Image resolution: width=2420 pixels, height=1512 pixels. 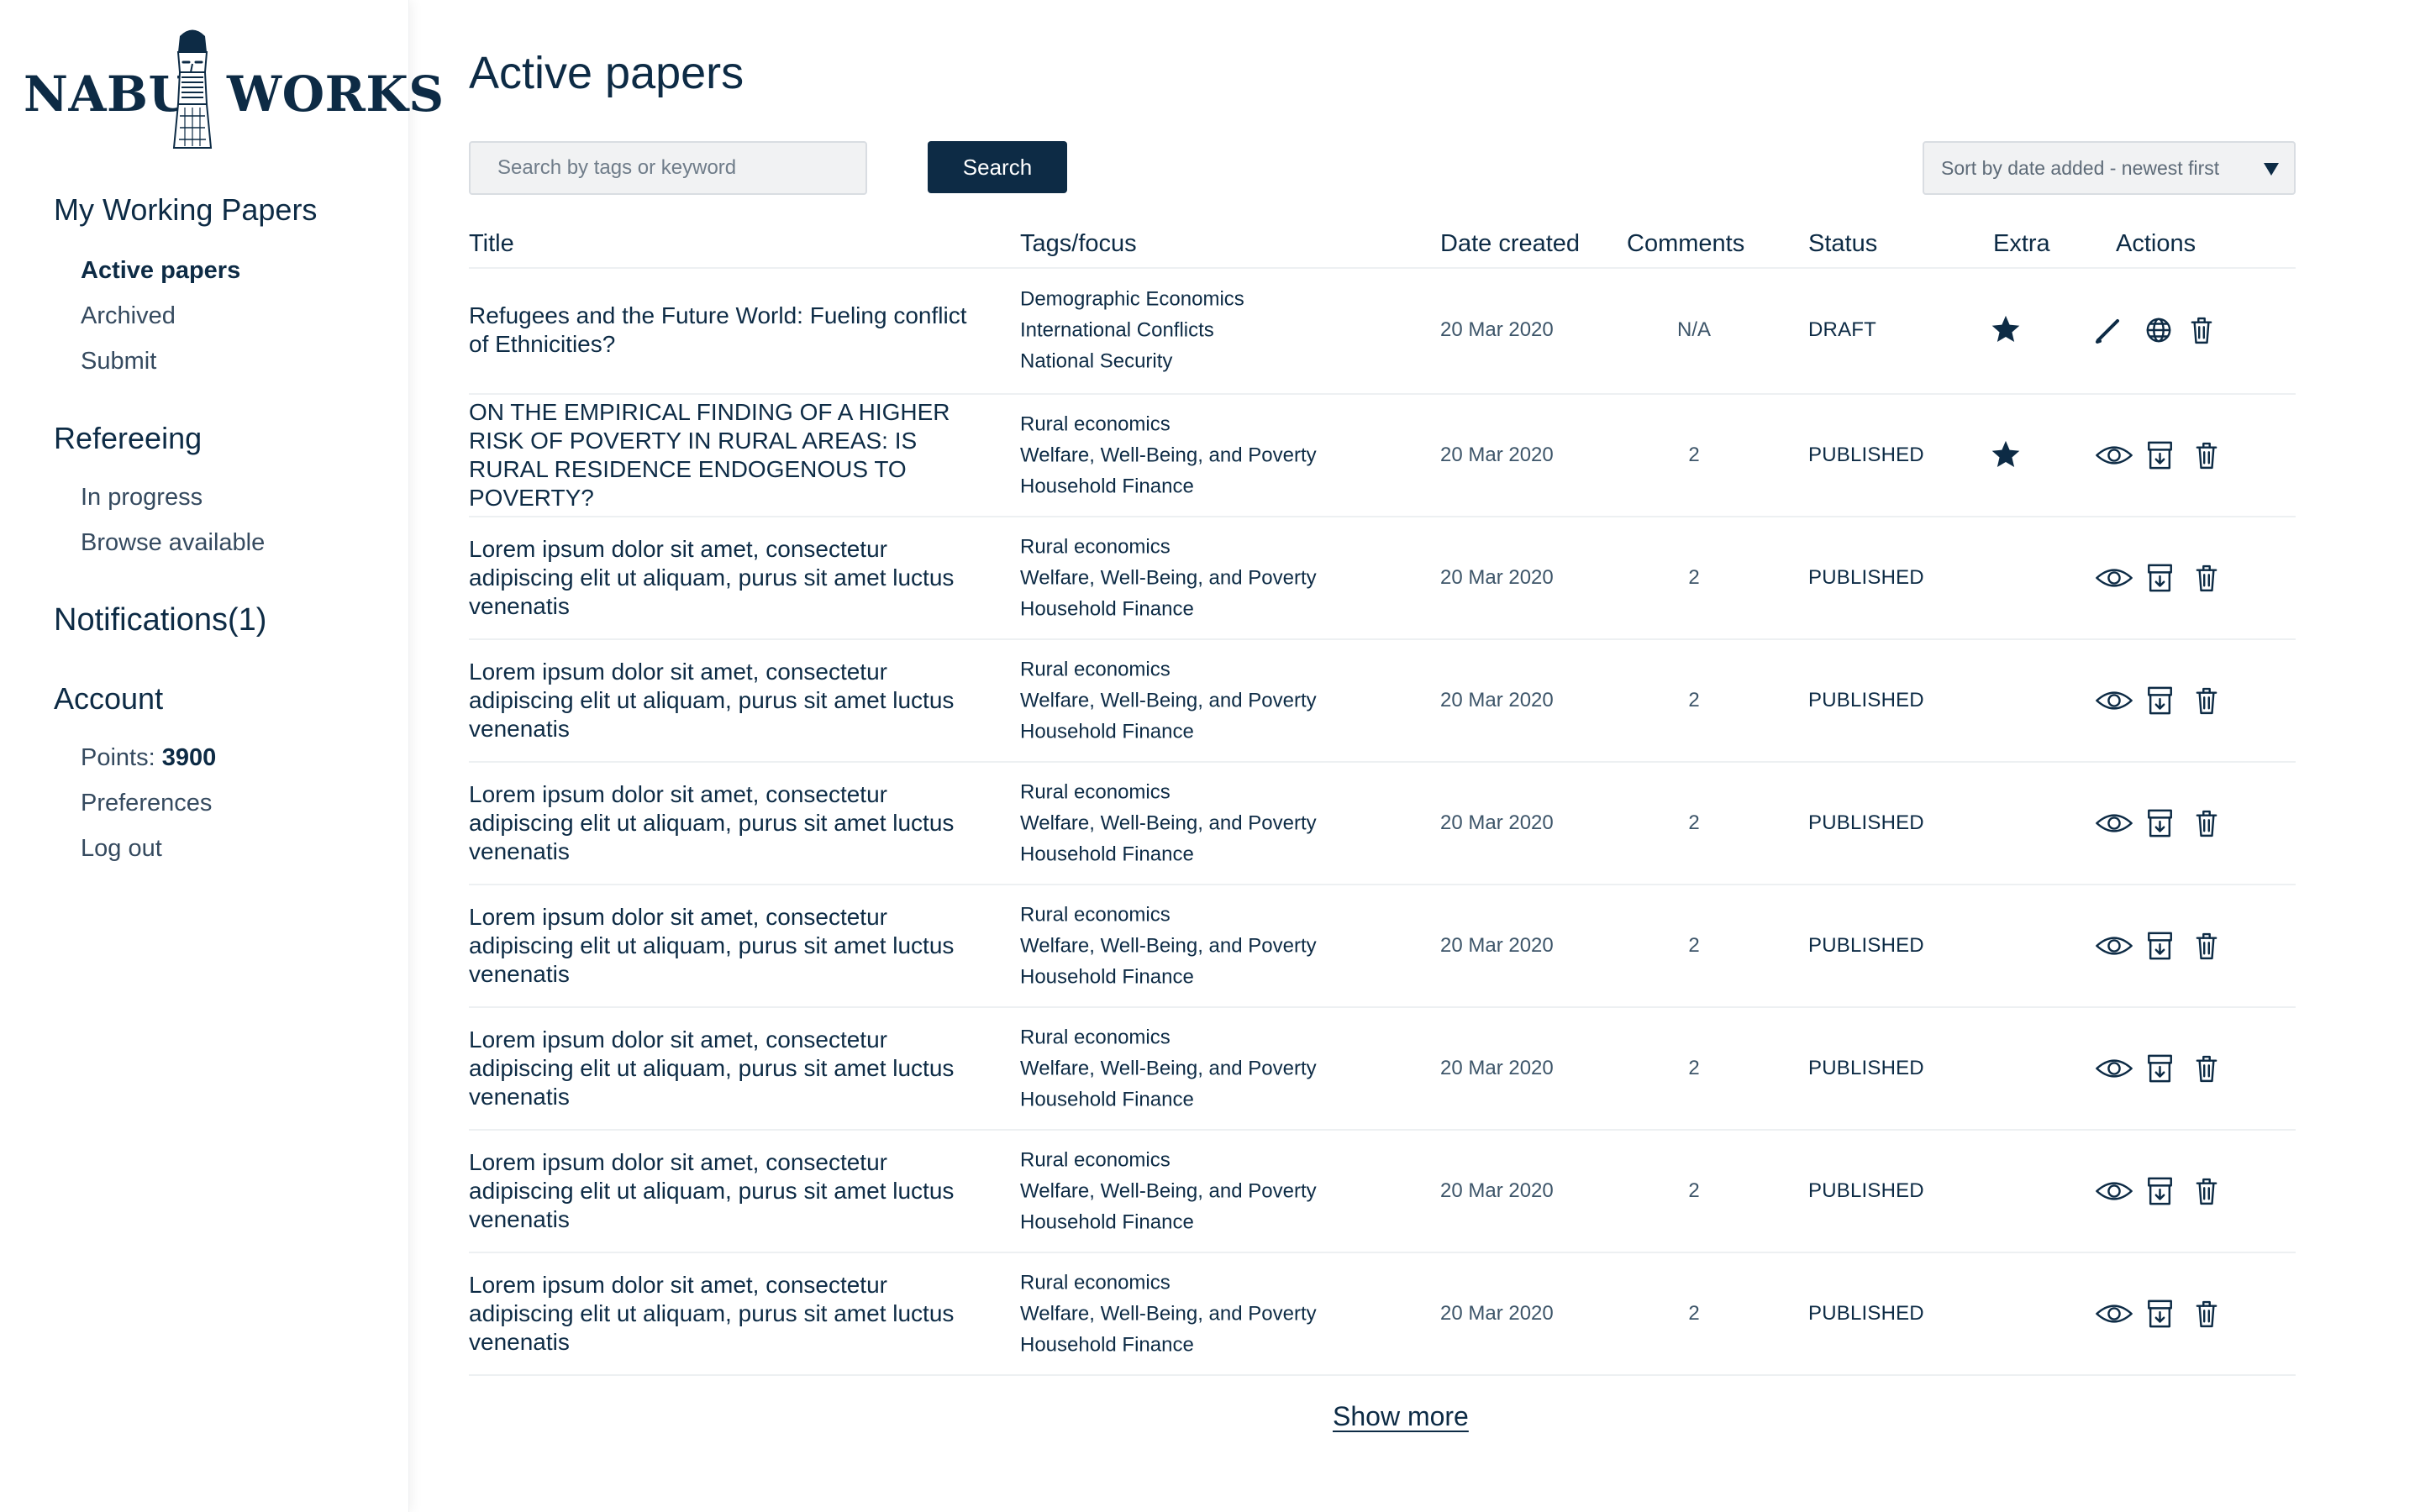 What do you see at coordinates (2158, 330) in the screenshot?
I see `globe-icon` at bounding box center [2158, 330].